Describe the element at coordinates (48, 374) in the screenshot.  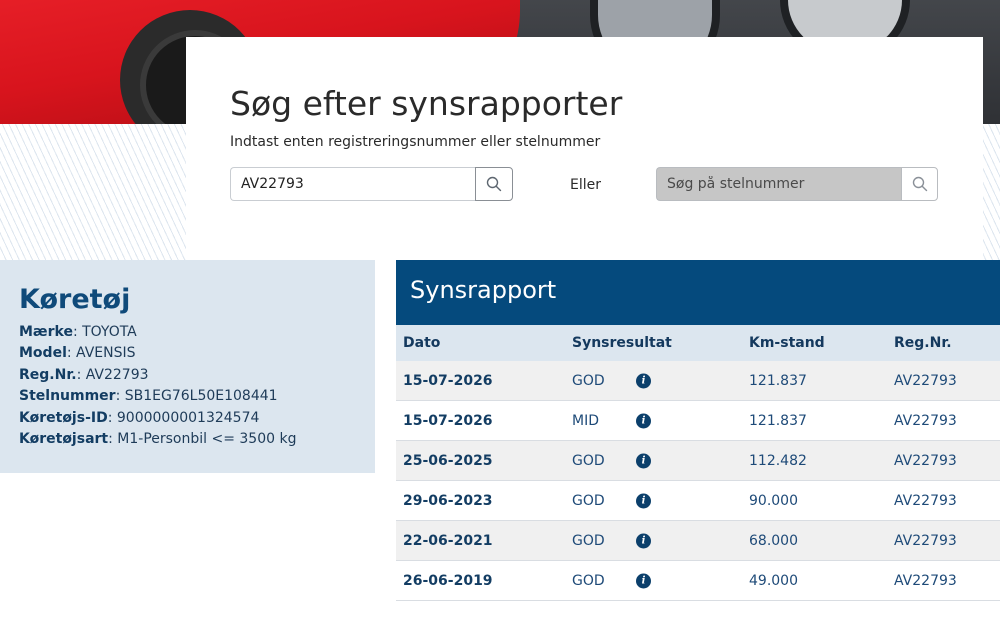
I see `field-key: Reg.Nr.` at that location.